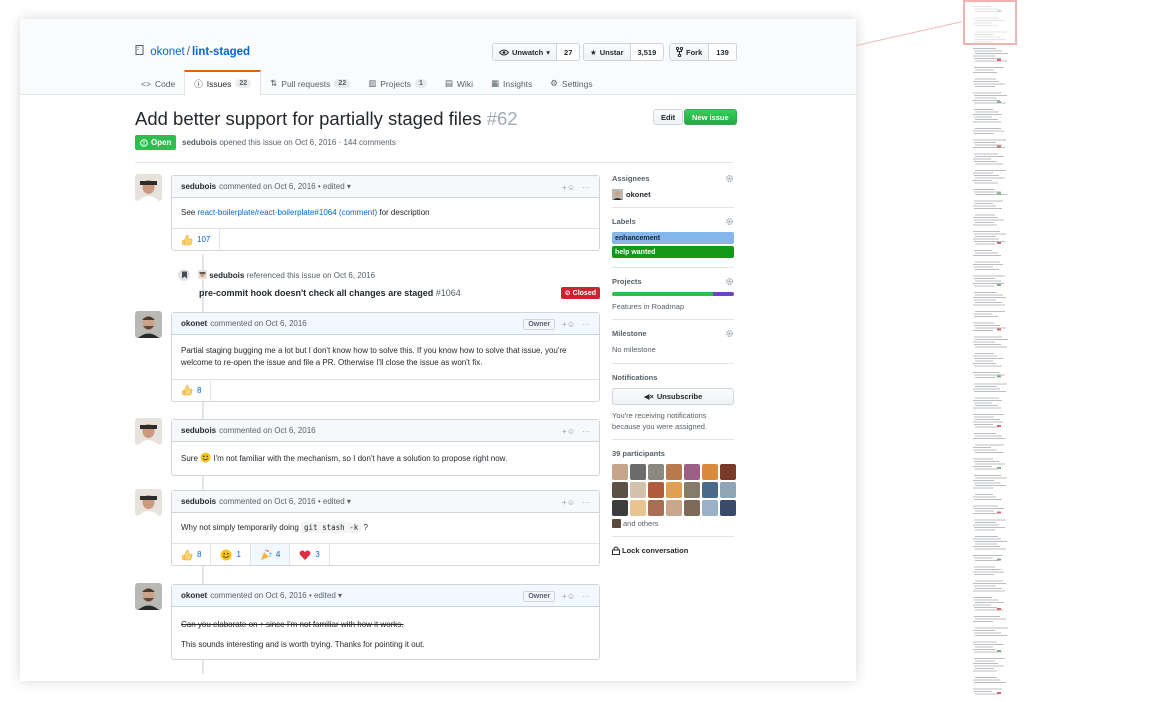  What do you see at coordinates (202, 274) in the screenshot?
I see `avatar-sedubois-small` at bounding box center [202, 274].